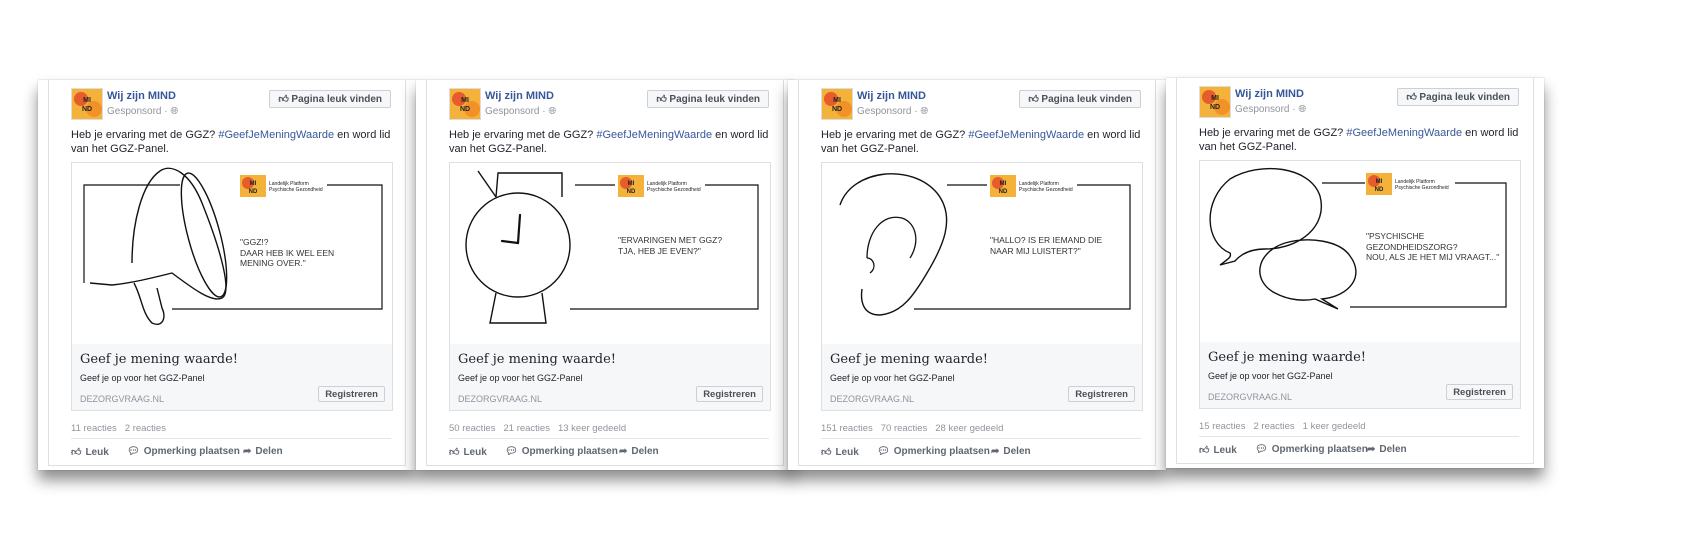 The width and height of the screenshot is (1692, 548). I want to click on reactions-count: 151 reacties, so click(847, 428).